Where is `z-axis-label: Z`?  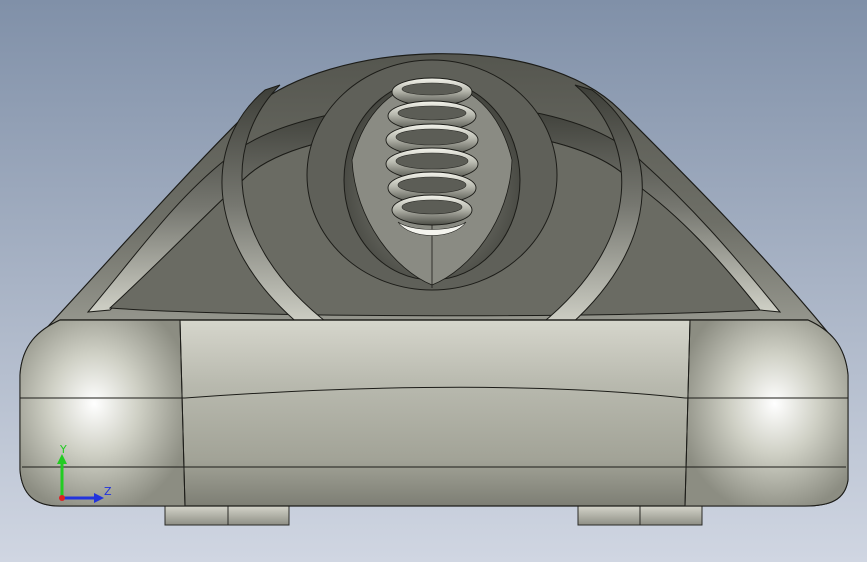 z-axis-label: Z is located at coordinates (108, 491).